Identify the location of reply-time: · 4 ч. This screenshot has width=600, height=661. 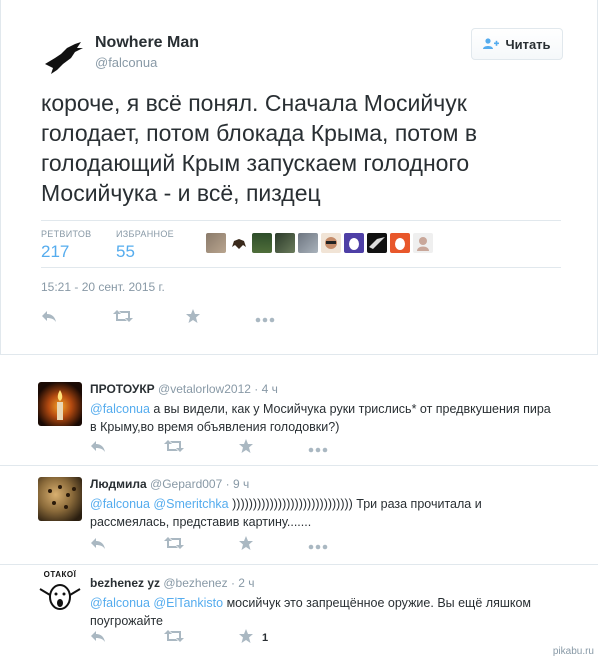
(266, 389).